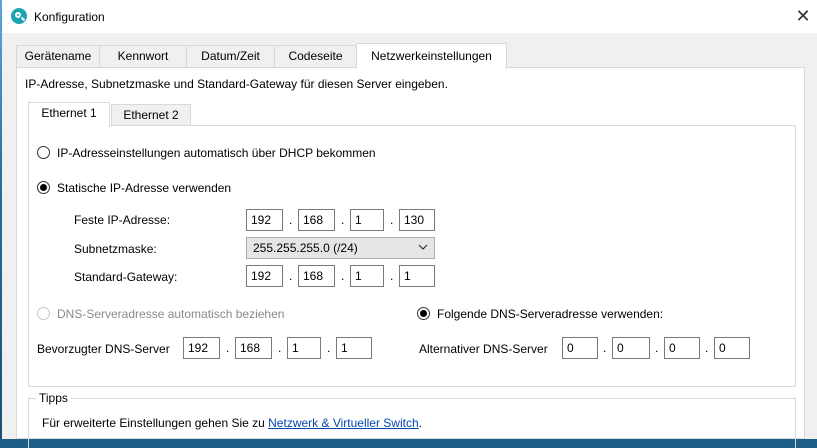  I want to click on fixed-ip-octet-2: 168, so click(316, 220).